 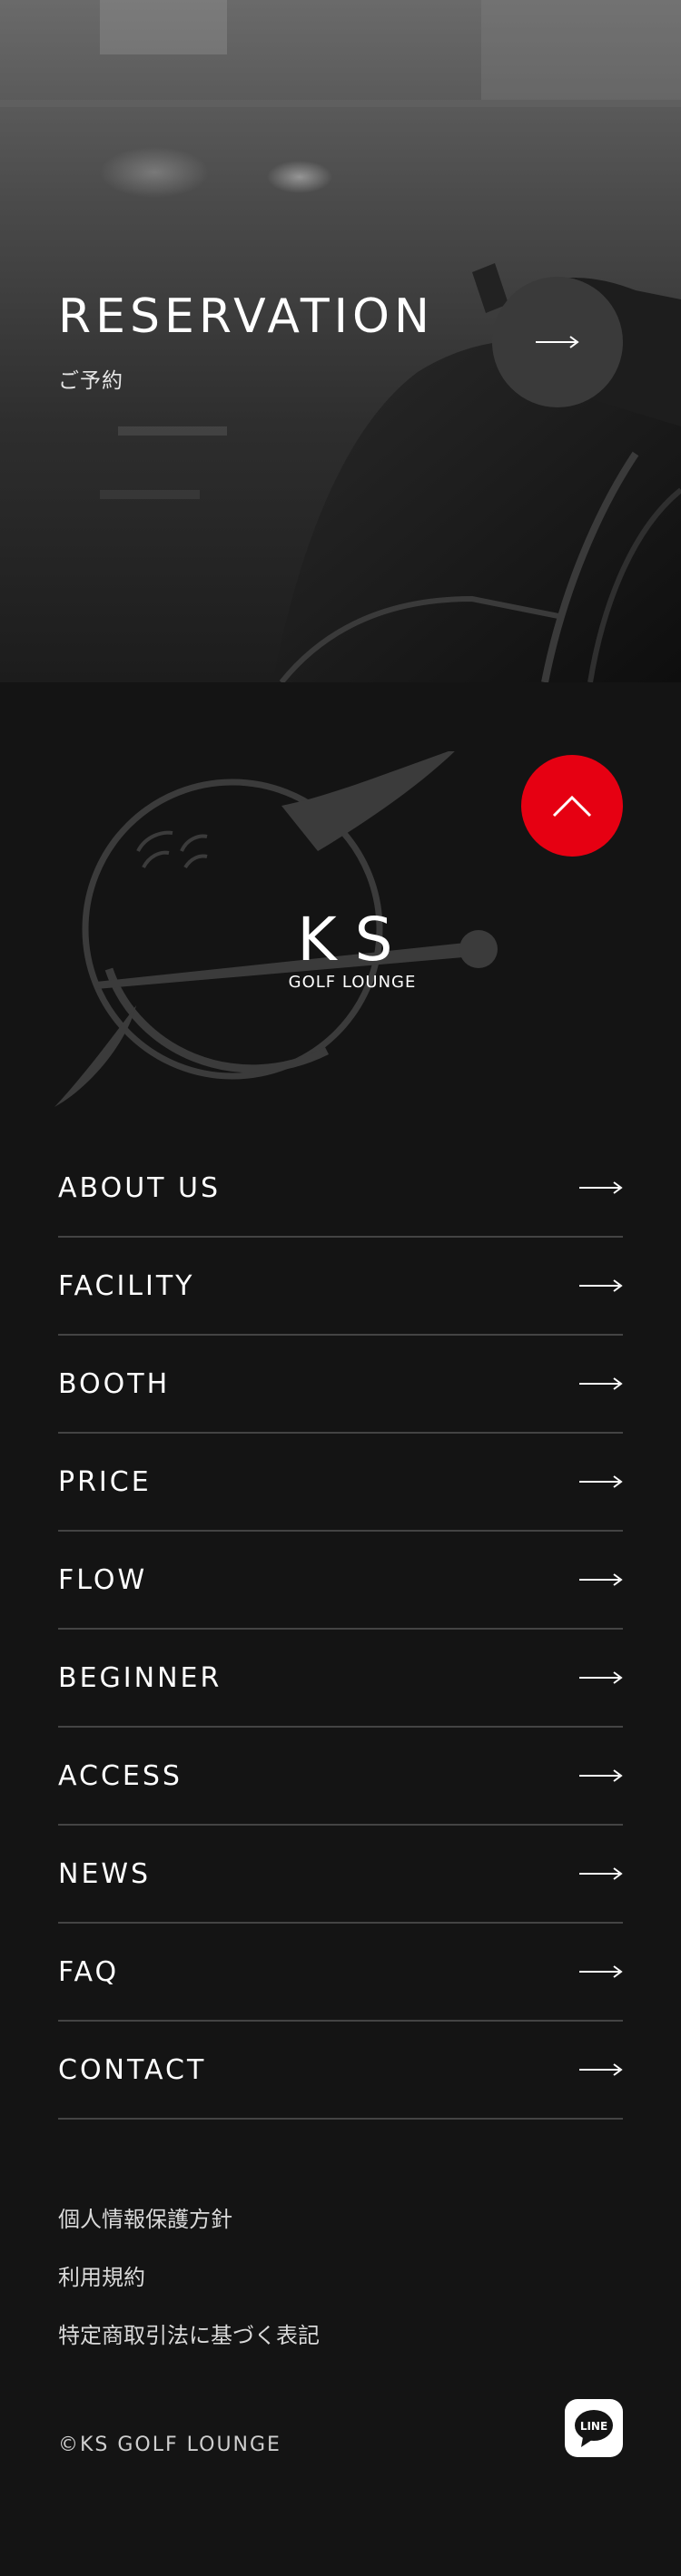 I want to click on nav-item-flow: FLOW, so click(x=340, y=1581).